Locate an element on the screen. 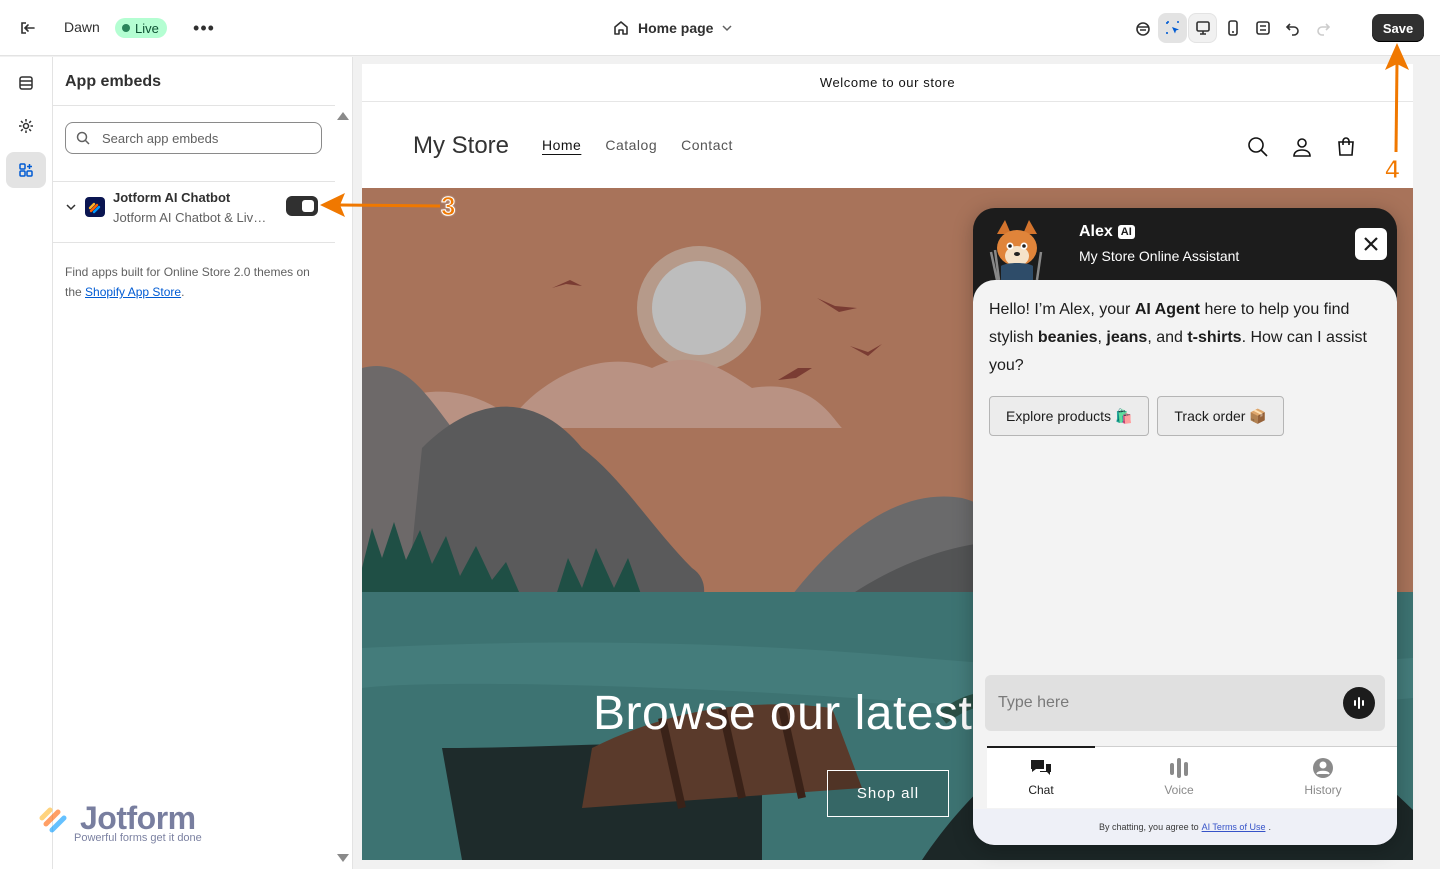  agent-name: Alex AI is located at coordinates (1107, 232).